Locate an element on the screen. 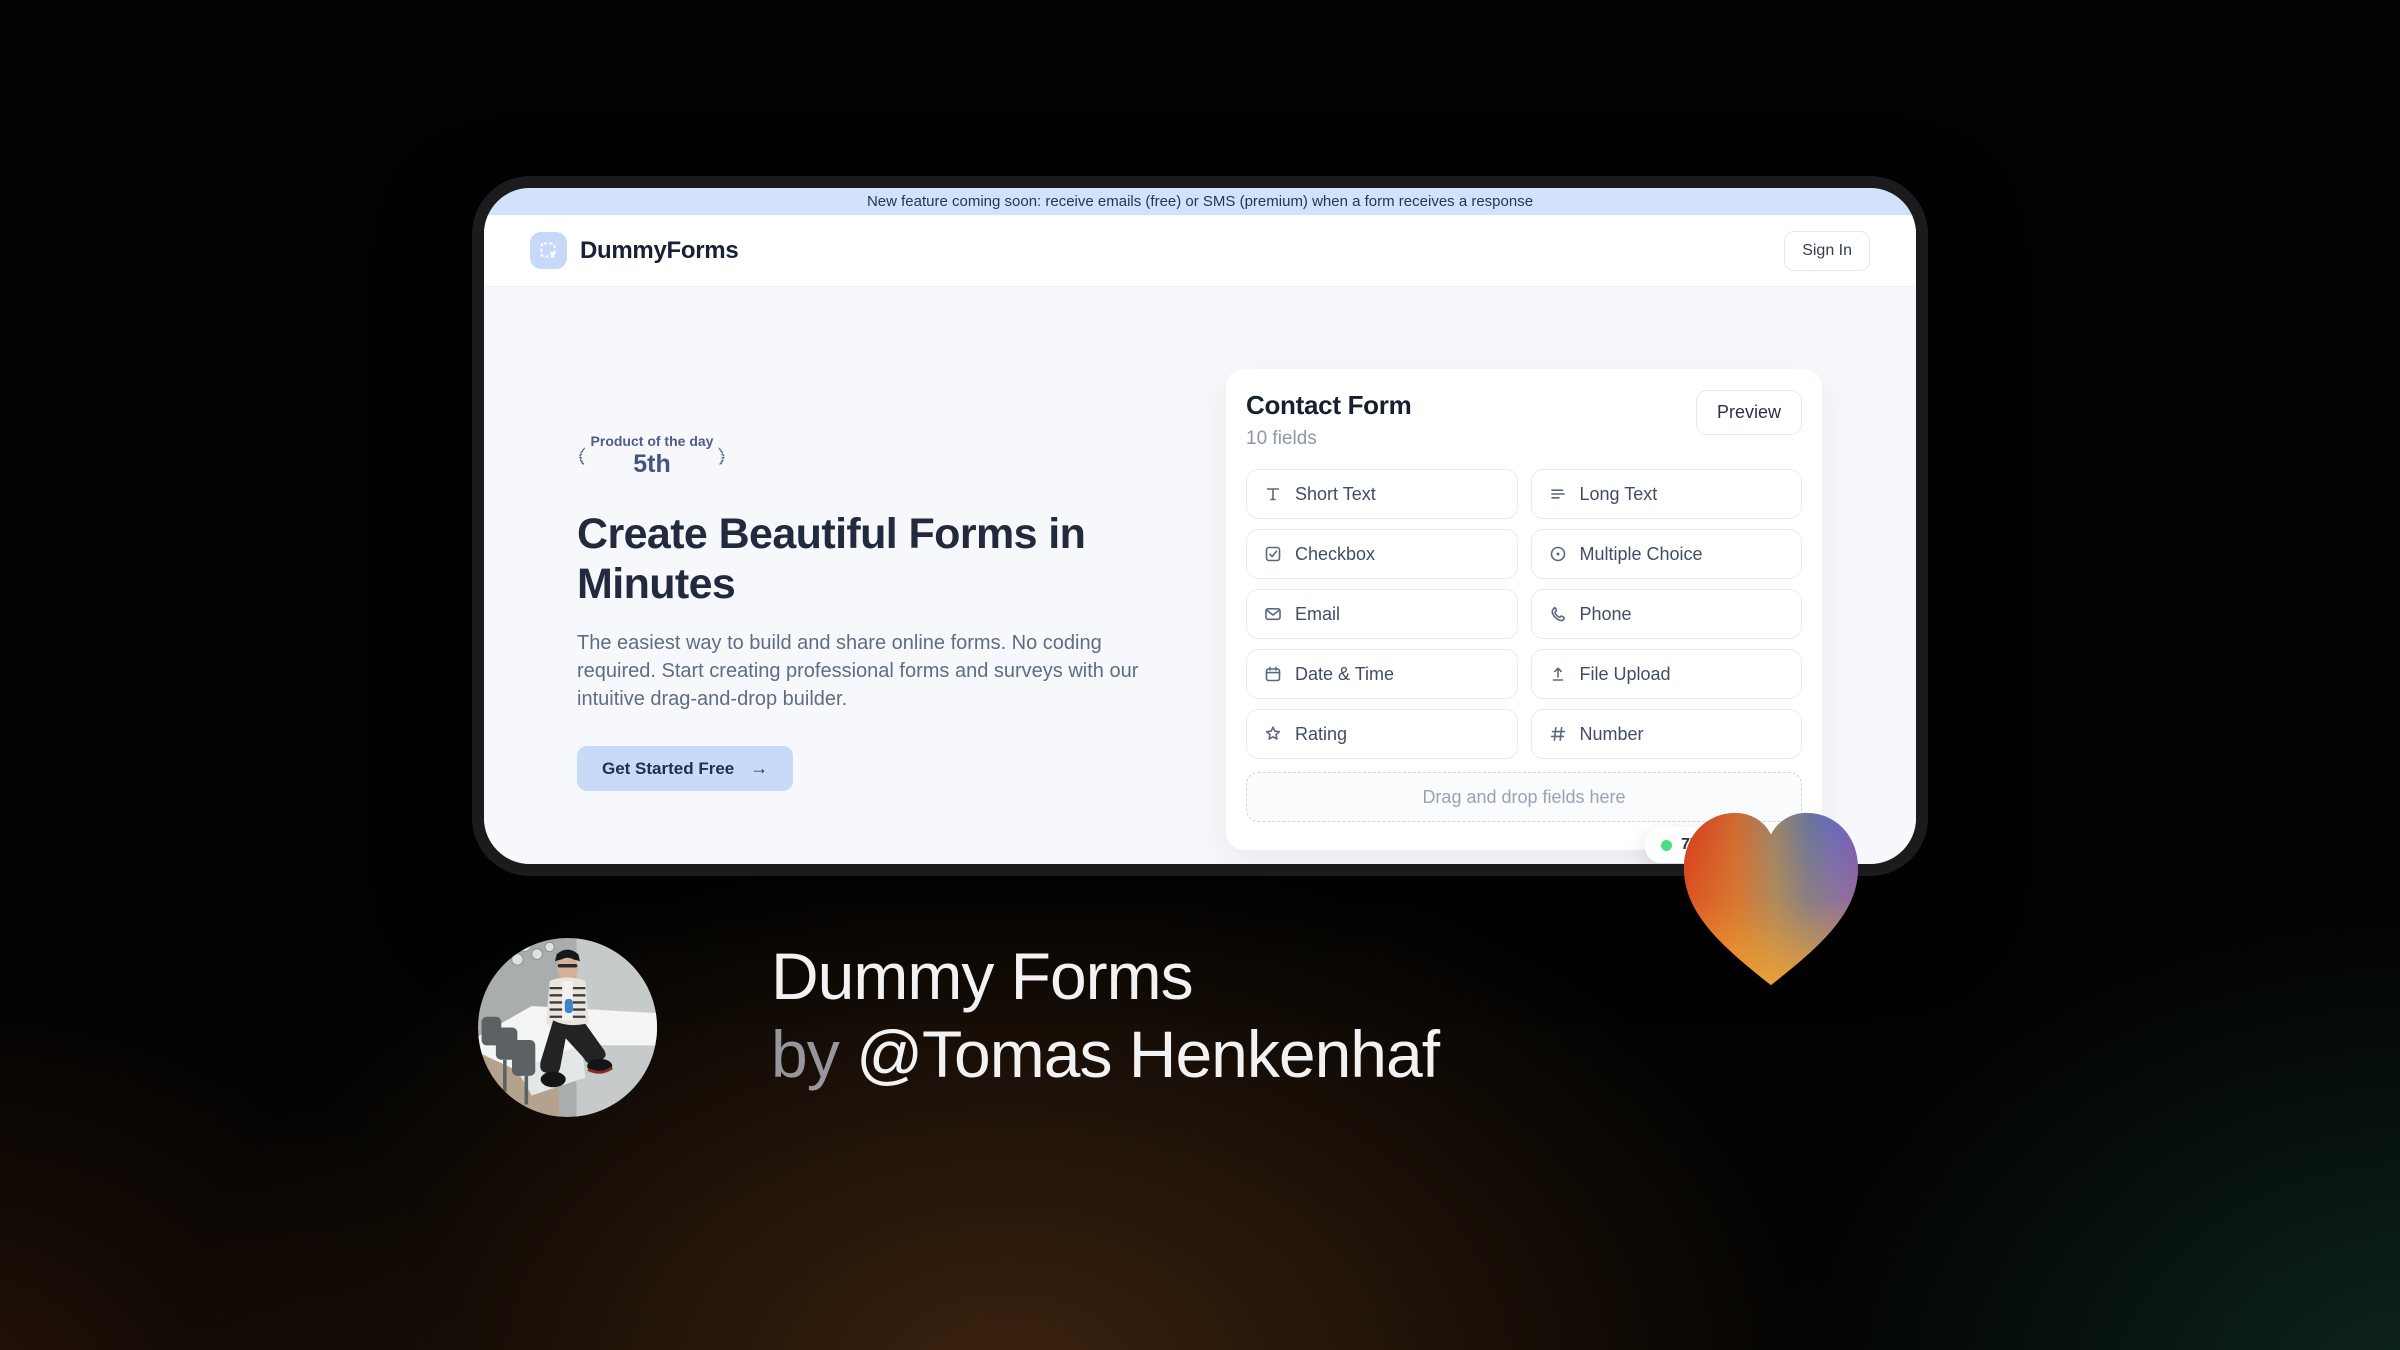 This screenshot has height=1350, width=2400. laurel-right-icon is located at coordinates (722, 456).